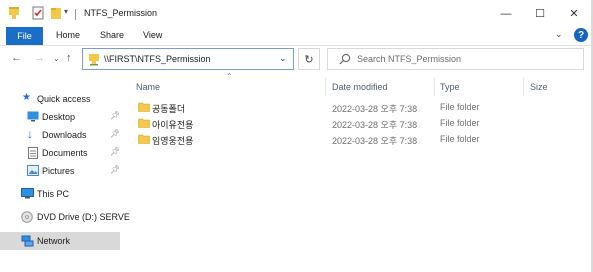 Image resolution: width=593 pixels, height=272 pixels. What do you see at coordinates (229, 76) in the screenshot?
I see `sort-ascending-icon: ⌃` at bounding box center [229, 76].